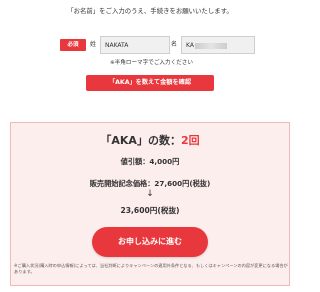 The image size is (320, 292). I want to click on sei-label: 姓, so click(93, 44).